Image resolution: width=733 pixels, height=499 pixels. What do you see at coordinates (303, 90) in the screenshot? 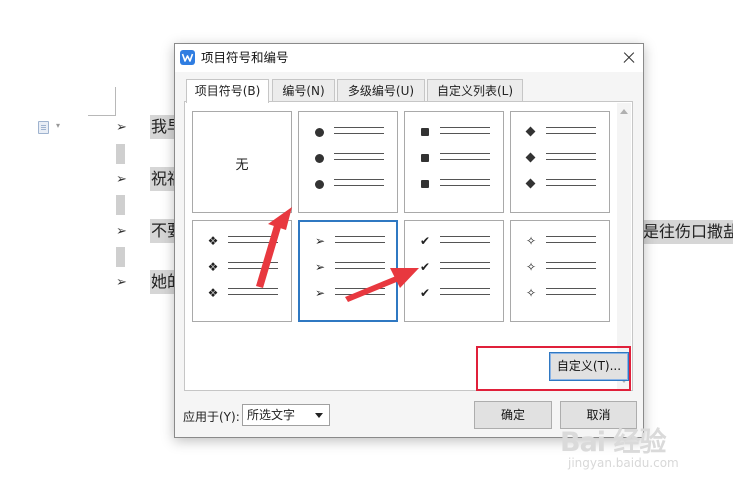
I see `tab-numbering: 编号(N)` at bounding box center [303, 90].